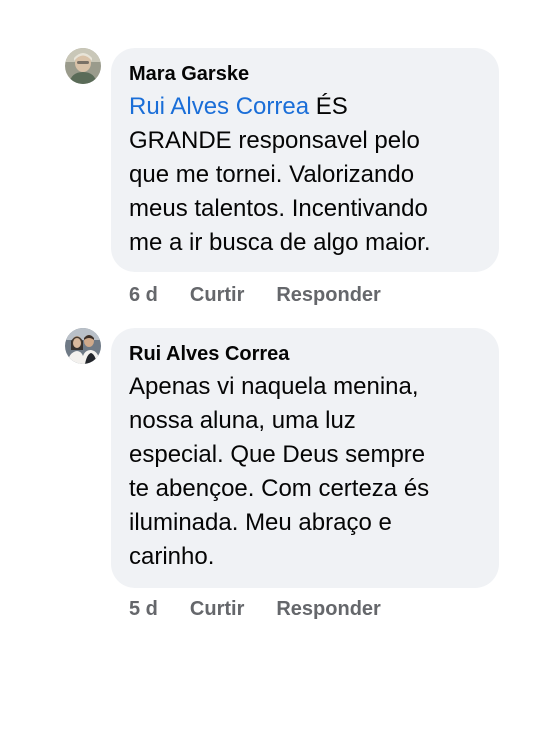  What do you see at coordinates (219, 106) in the screenshot?
I see `mention-link: Rui Alves Correa` at bounding box center [219, 106].